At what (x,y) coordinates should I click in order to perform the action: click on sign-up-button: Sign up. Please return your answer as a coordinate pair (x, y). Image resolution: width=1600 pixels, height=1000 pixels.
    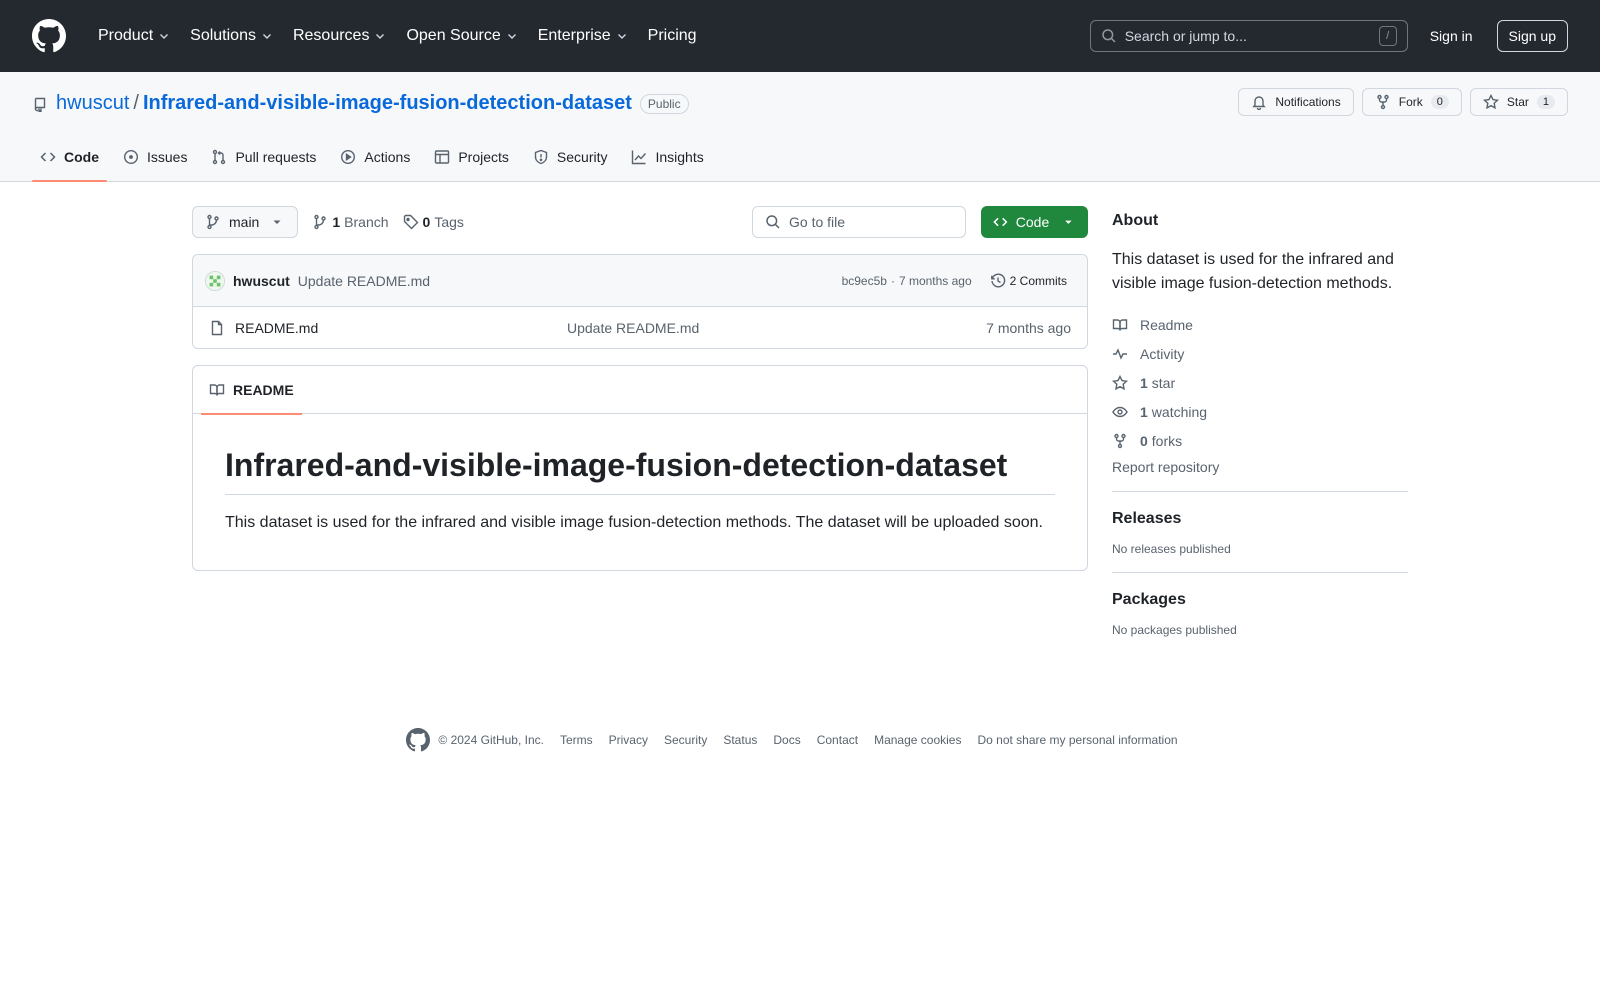
    Looking at the image, I should click on (1532, 36).